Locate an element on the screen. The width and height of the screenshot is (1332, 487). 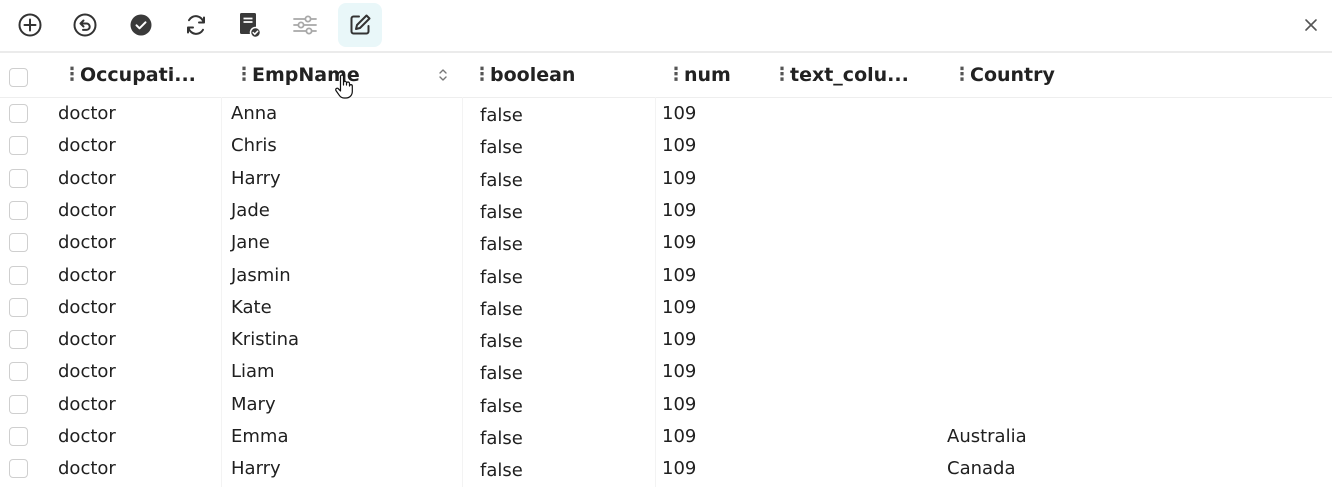
column-header-boolean: ⋮ boolean is located at coordinates (524, 75).